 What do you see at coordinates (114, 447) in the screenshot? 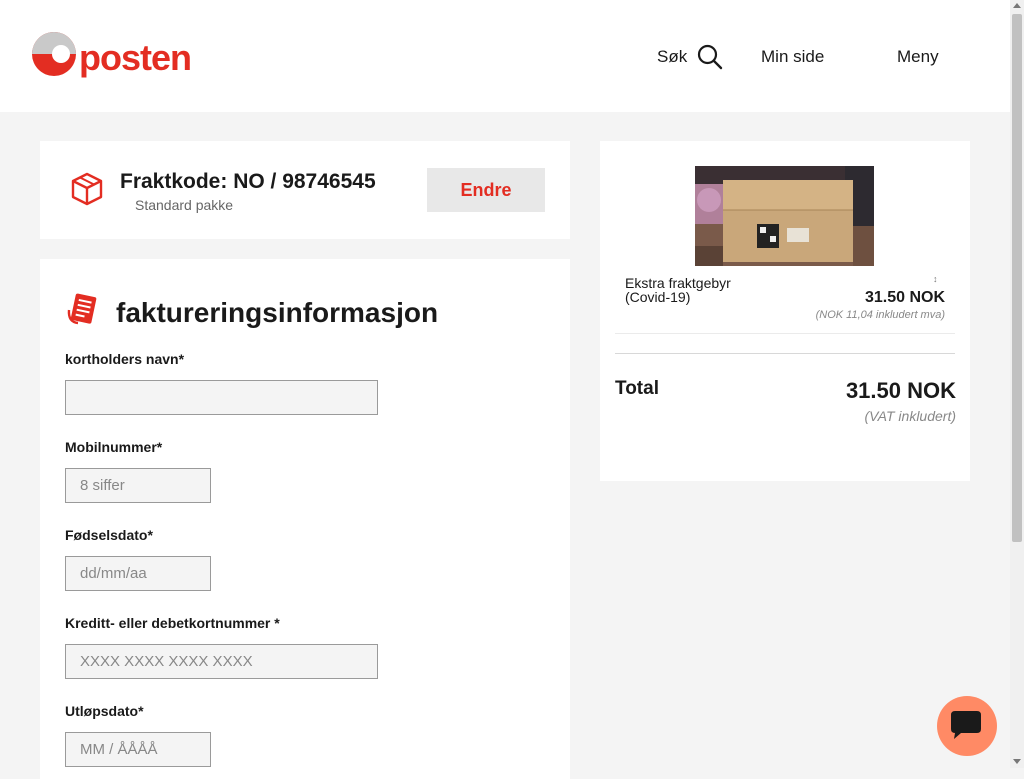
I see `mobile-number-label: Mobilnummer*` at bounding box center [114, 447].